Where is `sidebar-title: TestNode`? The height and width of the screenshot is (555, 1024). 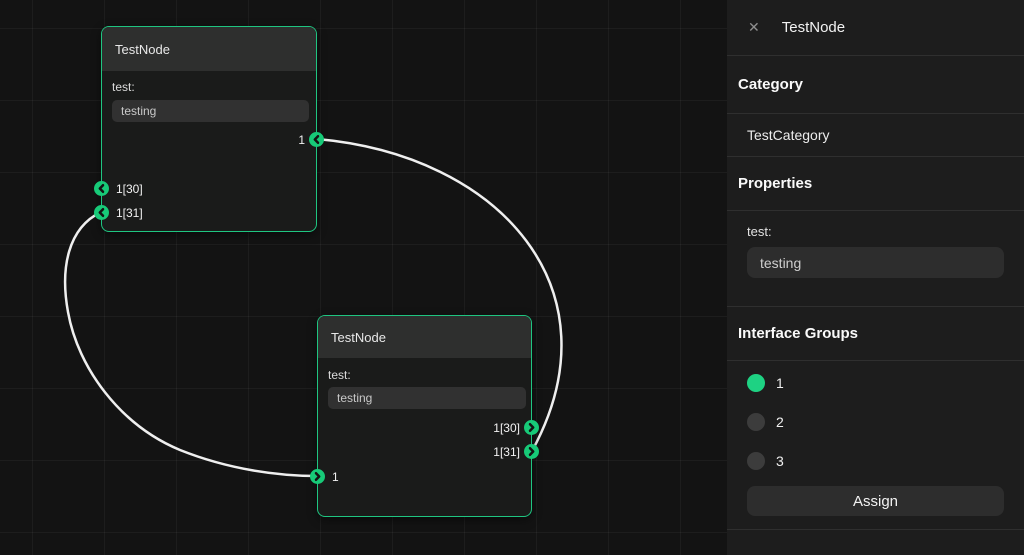 sidebar-title: TestNode is located at coordinates (813, 27).